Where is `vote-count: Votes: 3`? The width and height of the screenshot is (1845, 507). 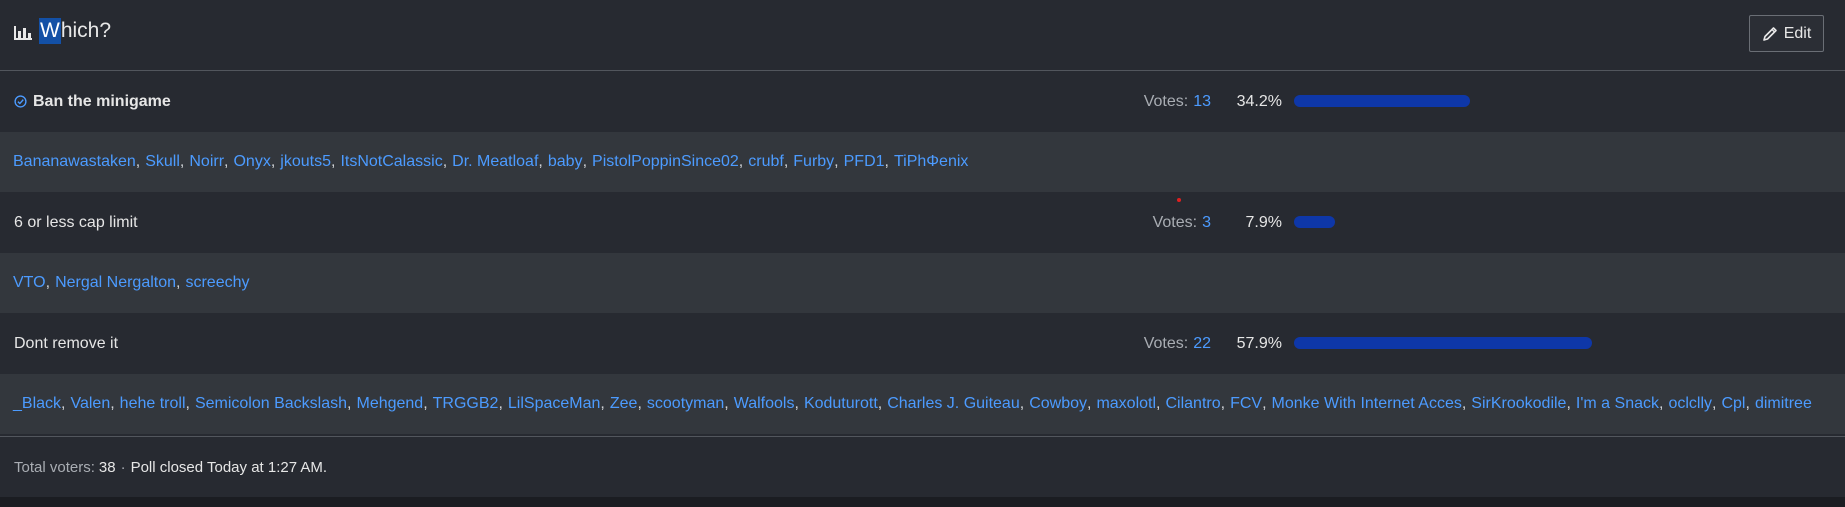
vote-count: Votes: 3 is located at coordinates (1125, 222).